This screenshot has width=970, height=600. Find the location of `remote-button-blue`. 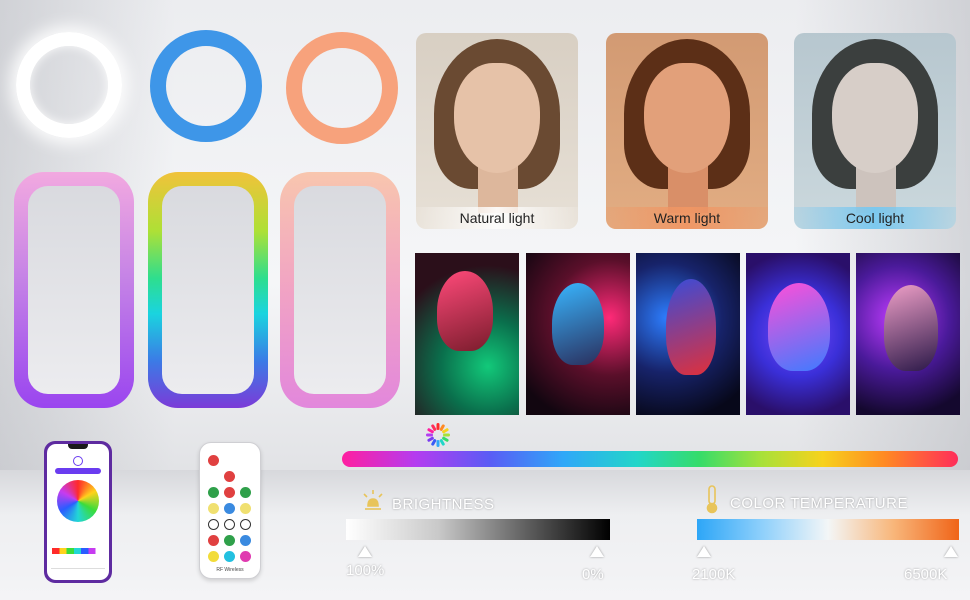

remote-button-blue is located at coordinates (229, 508).